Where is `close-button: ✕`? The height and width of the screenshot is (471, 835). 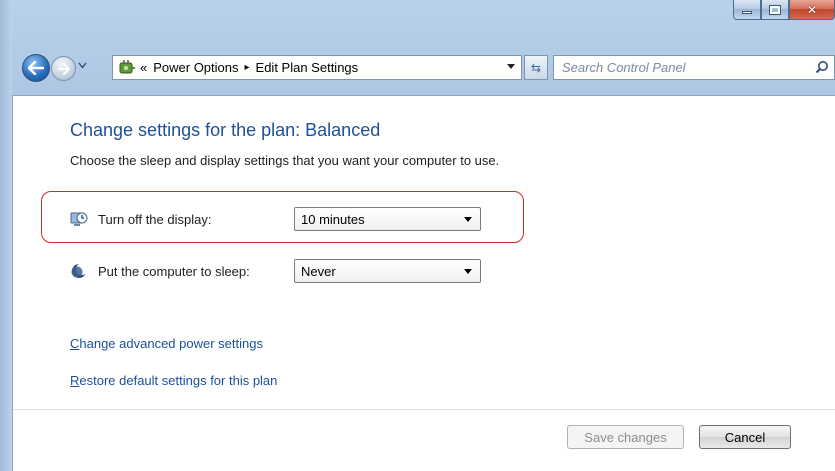
close-button: ✕ is located at coordinates (812, 10).